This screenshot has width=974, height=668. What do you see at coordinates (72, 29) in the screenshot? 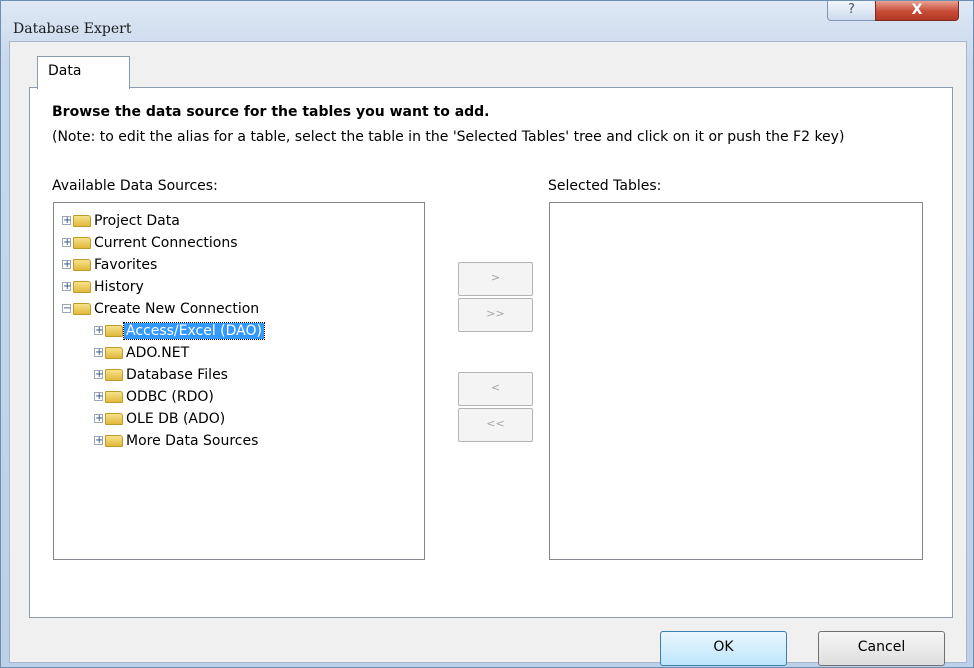
I see `window-title: Database Expert` at bounding box center [72, 29].